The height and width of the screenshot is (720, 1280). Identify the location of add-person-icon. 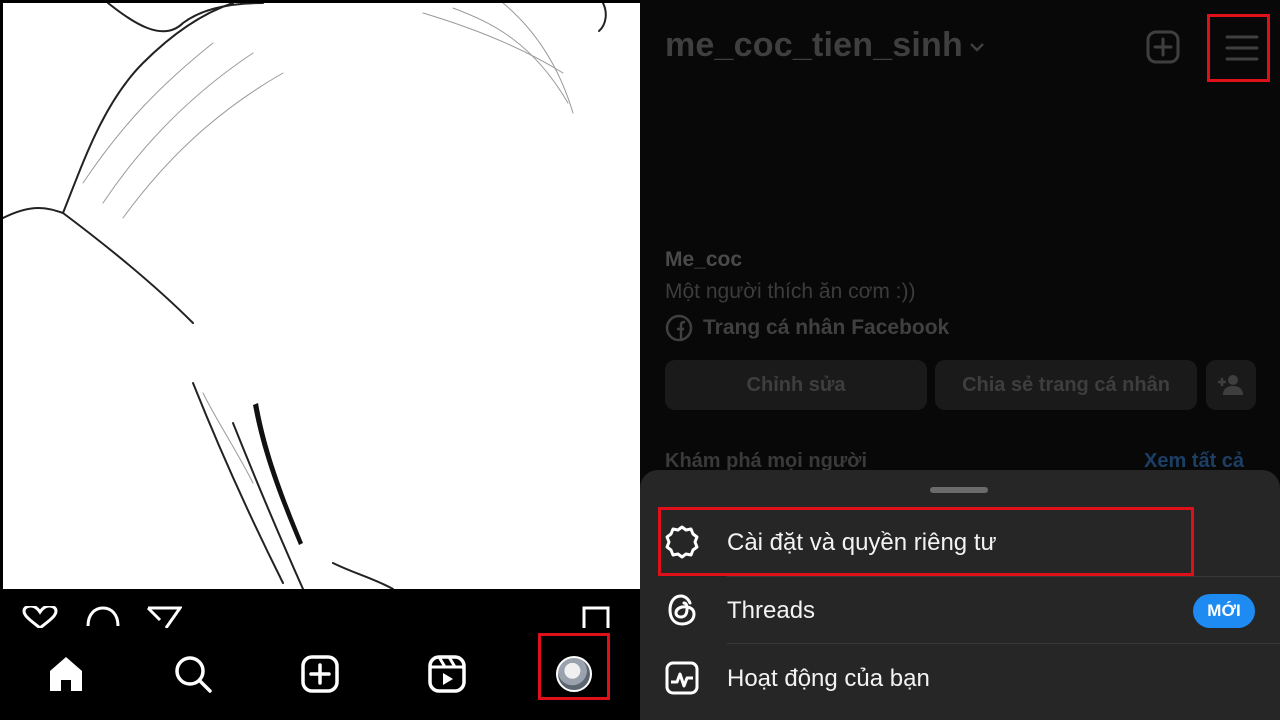
(1230, 385).